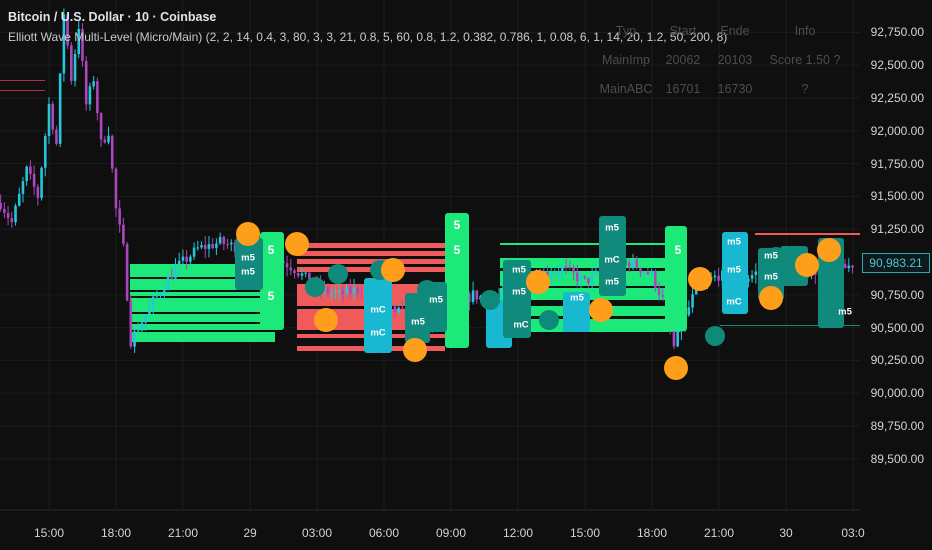 This screenshot has height=550, width=932. What do you see at coordinates (897, 393) in the screenshot?
I see `y-tick-label: 90,000.00` at bounding box center [897, 393].